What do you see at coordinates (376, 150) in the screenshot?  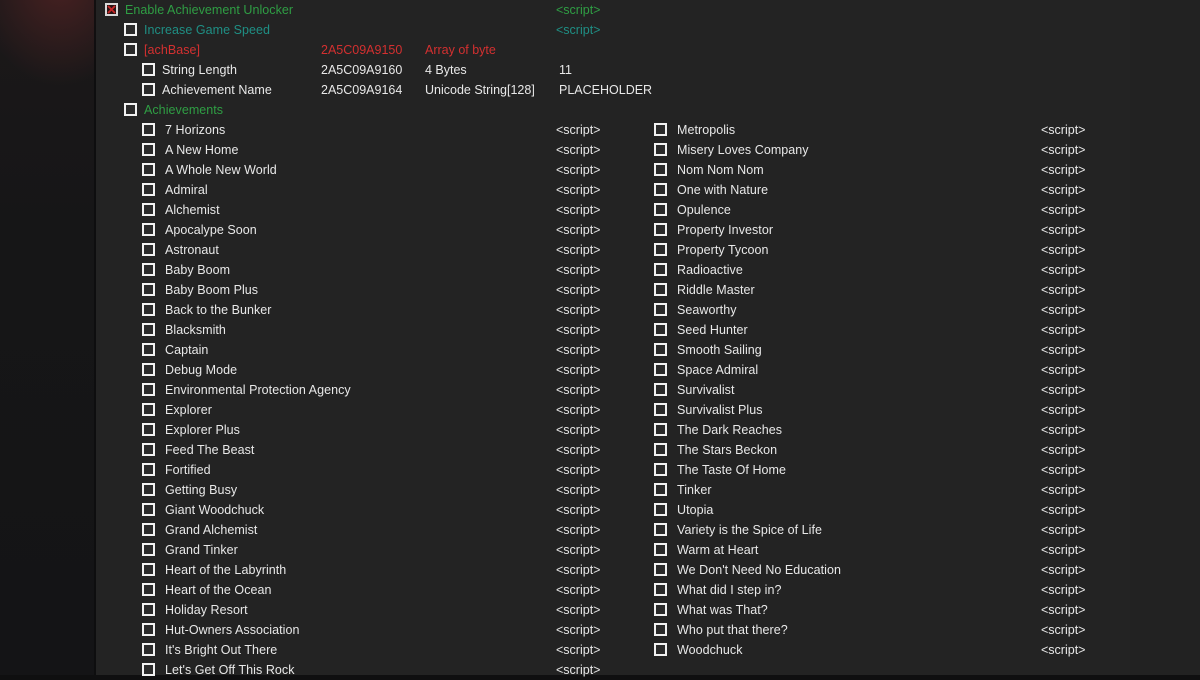 I see `achievement-row: A New Home <script>` at bounding box center [376, 150].